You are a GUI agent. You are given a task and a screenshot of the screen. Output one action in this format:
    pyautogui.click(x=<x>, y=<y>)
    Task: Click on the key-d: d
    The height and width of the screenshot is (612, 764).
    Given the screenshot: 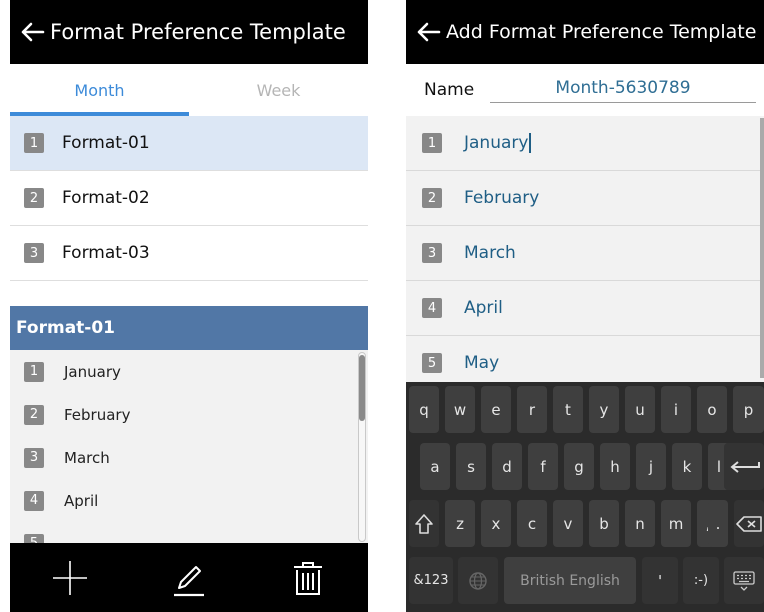 What is the action you would take?
    pyautogui.click(x=507, y=466)
    